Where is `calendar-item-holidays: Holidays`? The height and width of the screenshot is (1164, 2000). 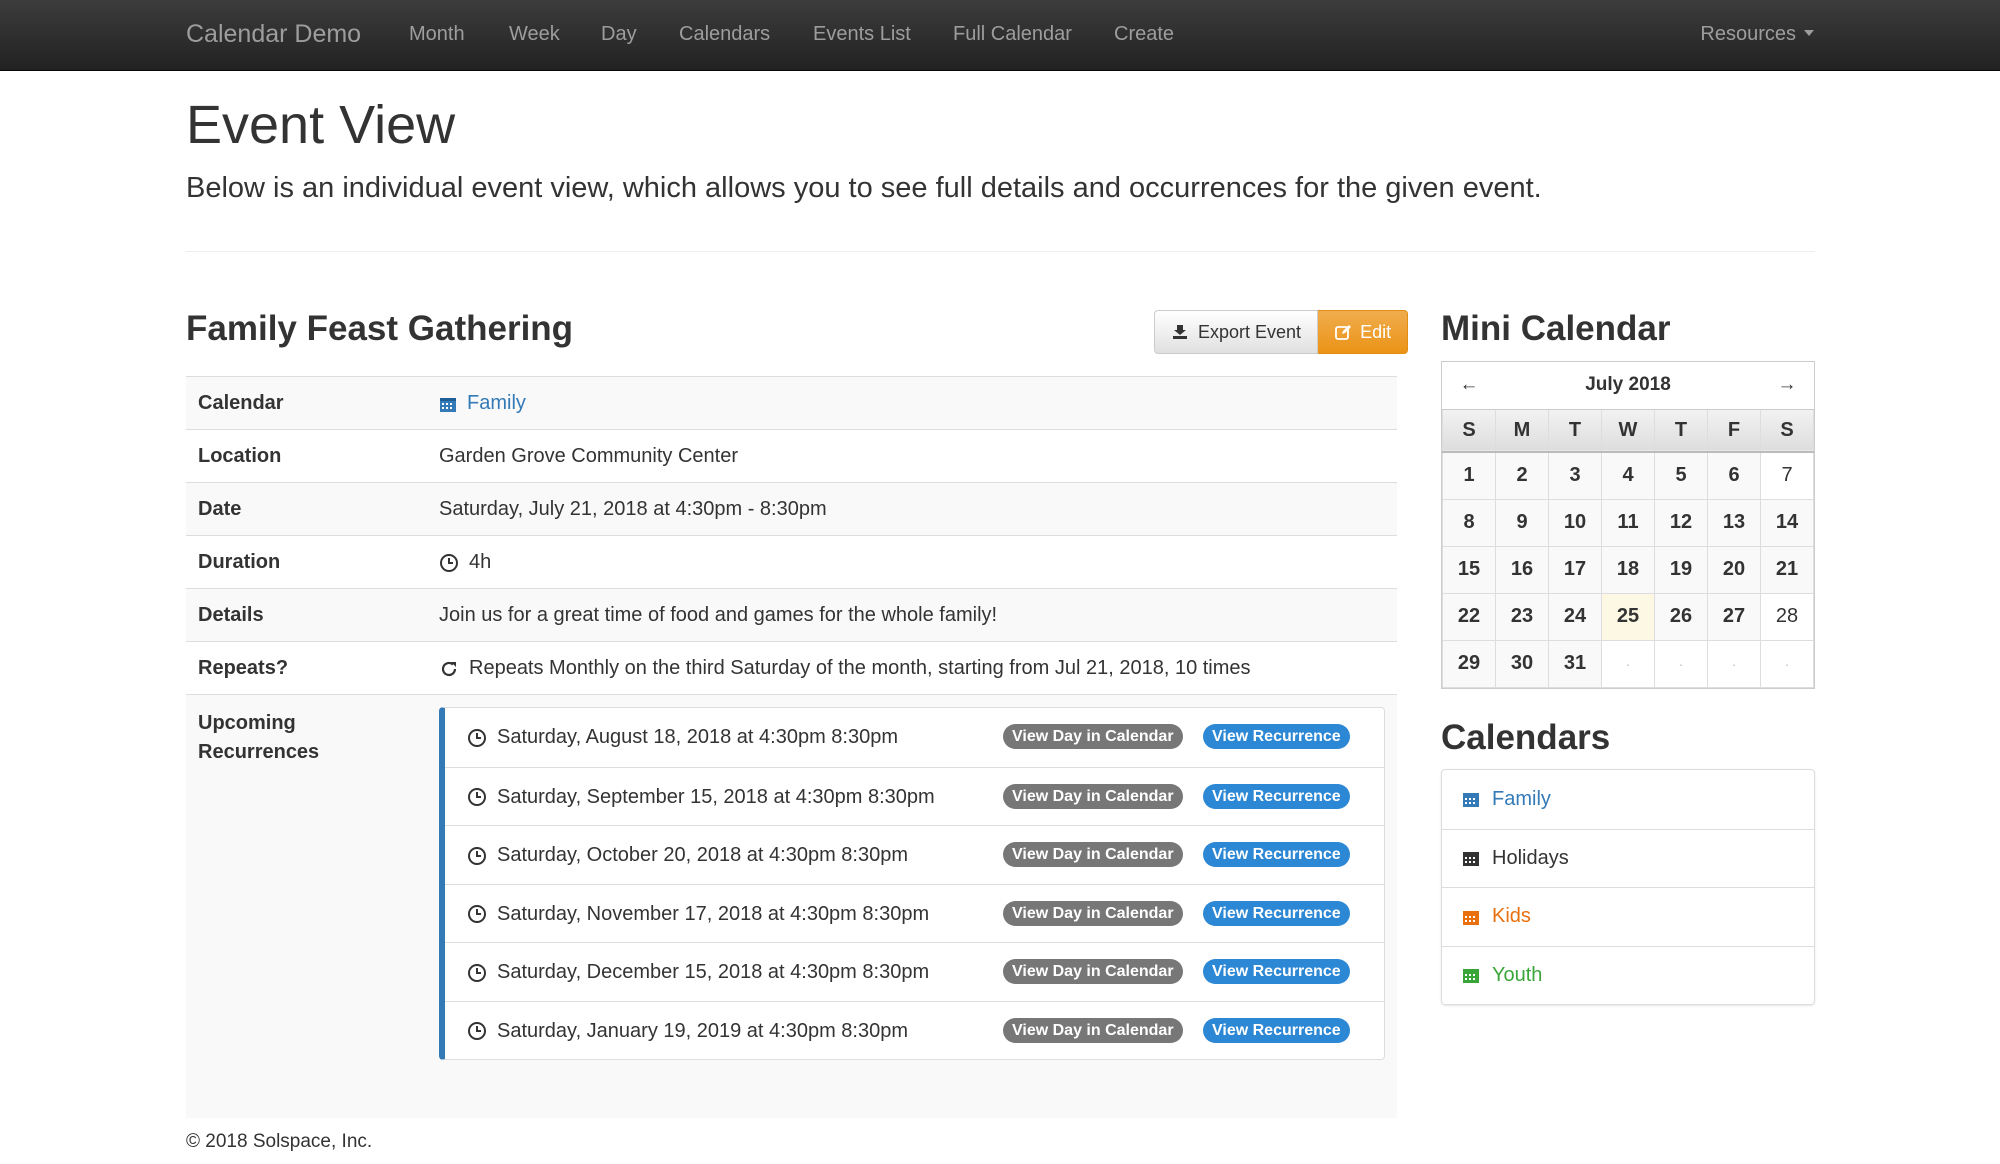
calendar-item-holidays: Holidays is located at coordinates (1628, 858).